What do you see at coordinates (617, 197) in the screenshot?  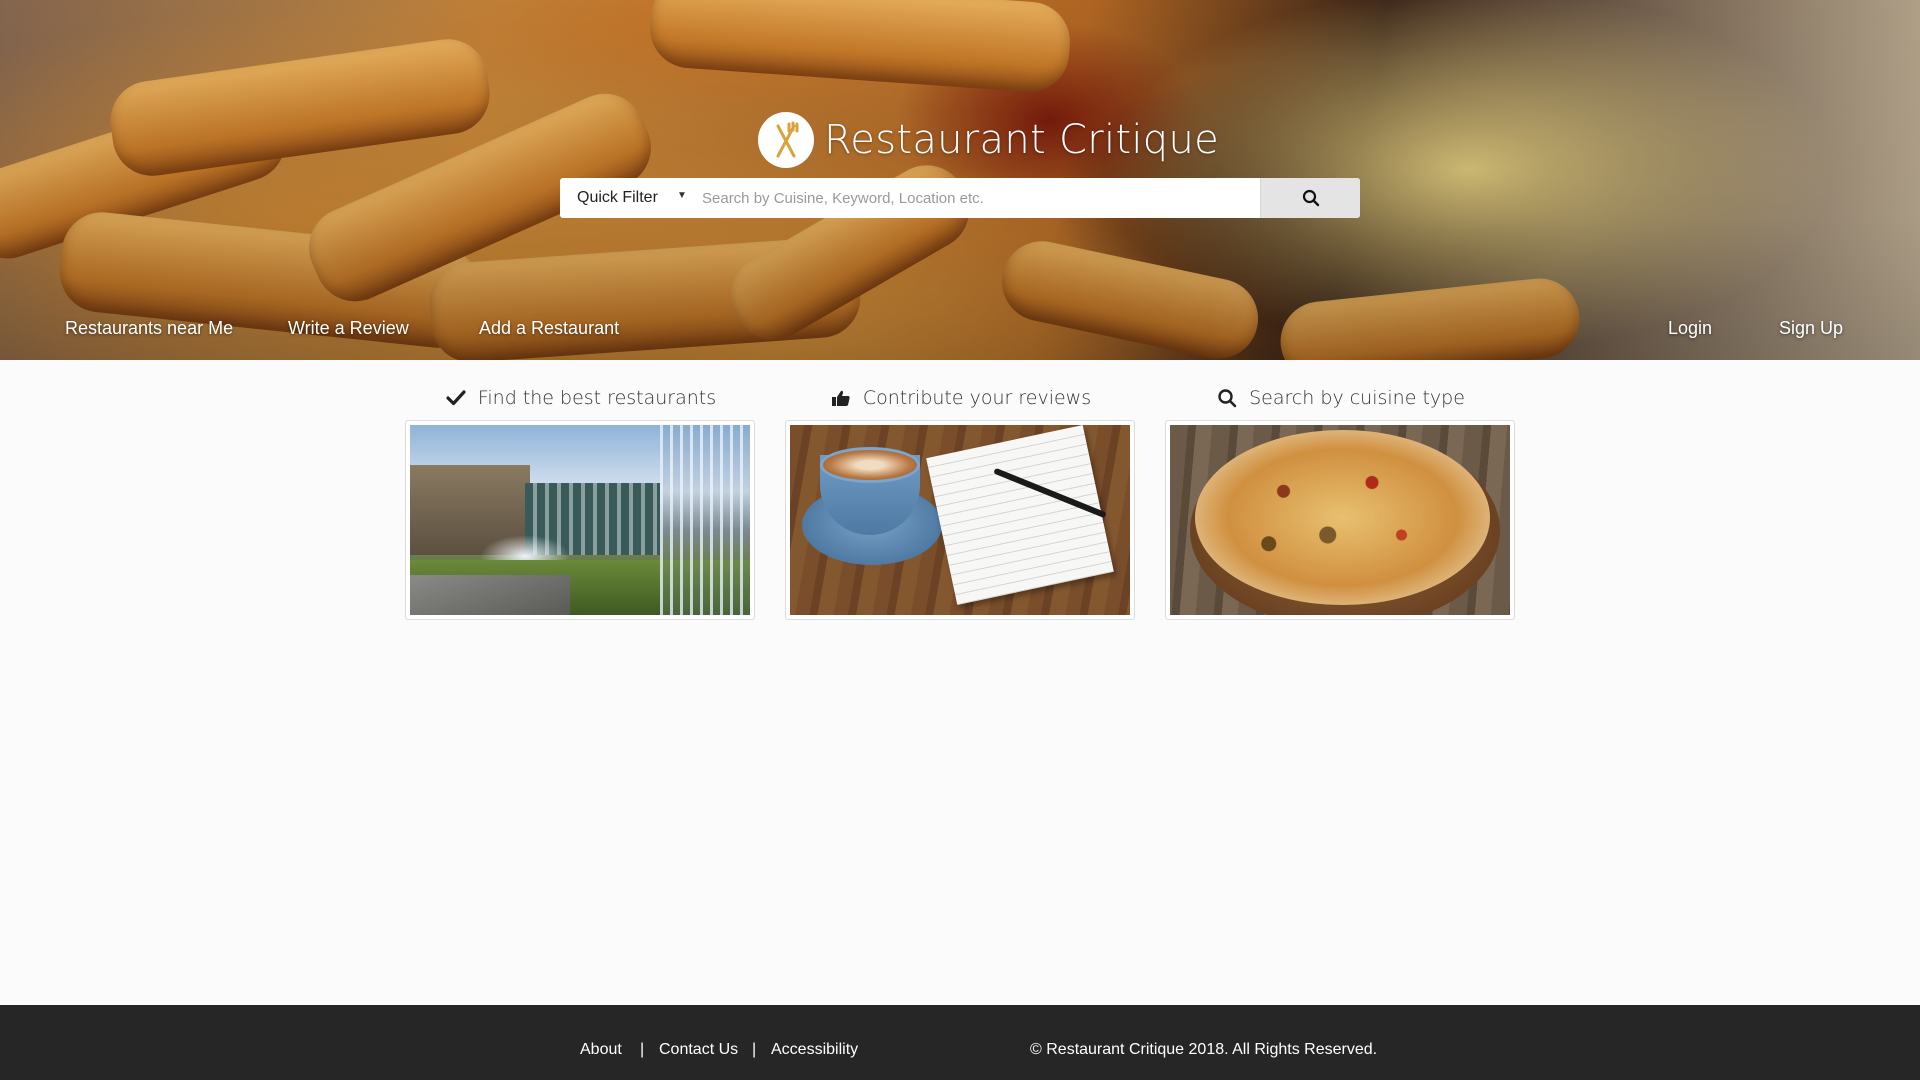 I see `quick-filter-label: Quick Filter` at bounding box center [617, 197].